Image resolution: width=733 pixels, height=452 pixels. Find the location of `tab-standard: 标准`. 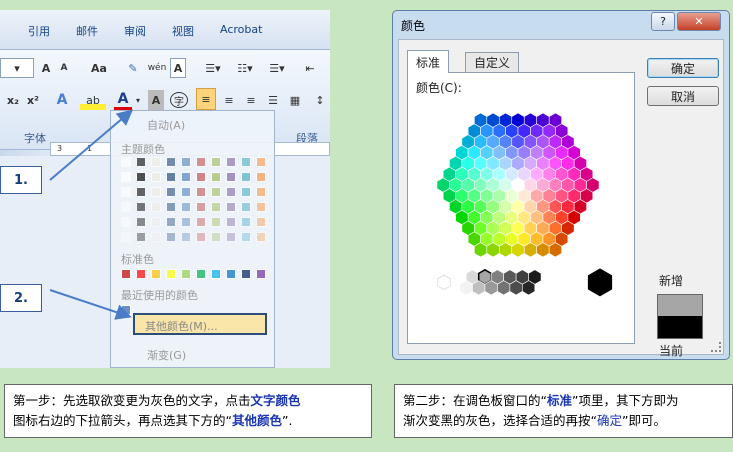

tab-standard: 标准 is located at coordinates (428, 61).